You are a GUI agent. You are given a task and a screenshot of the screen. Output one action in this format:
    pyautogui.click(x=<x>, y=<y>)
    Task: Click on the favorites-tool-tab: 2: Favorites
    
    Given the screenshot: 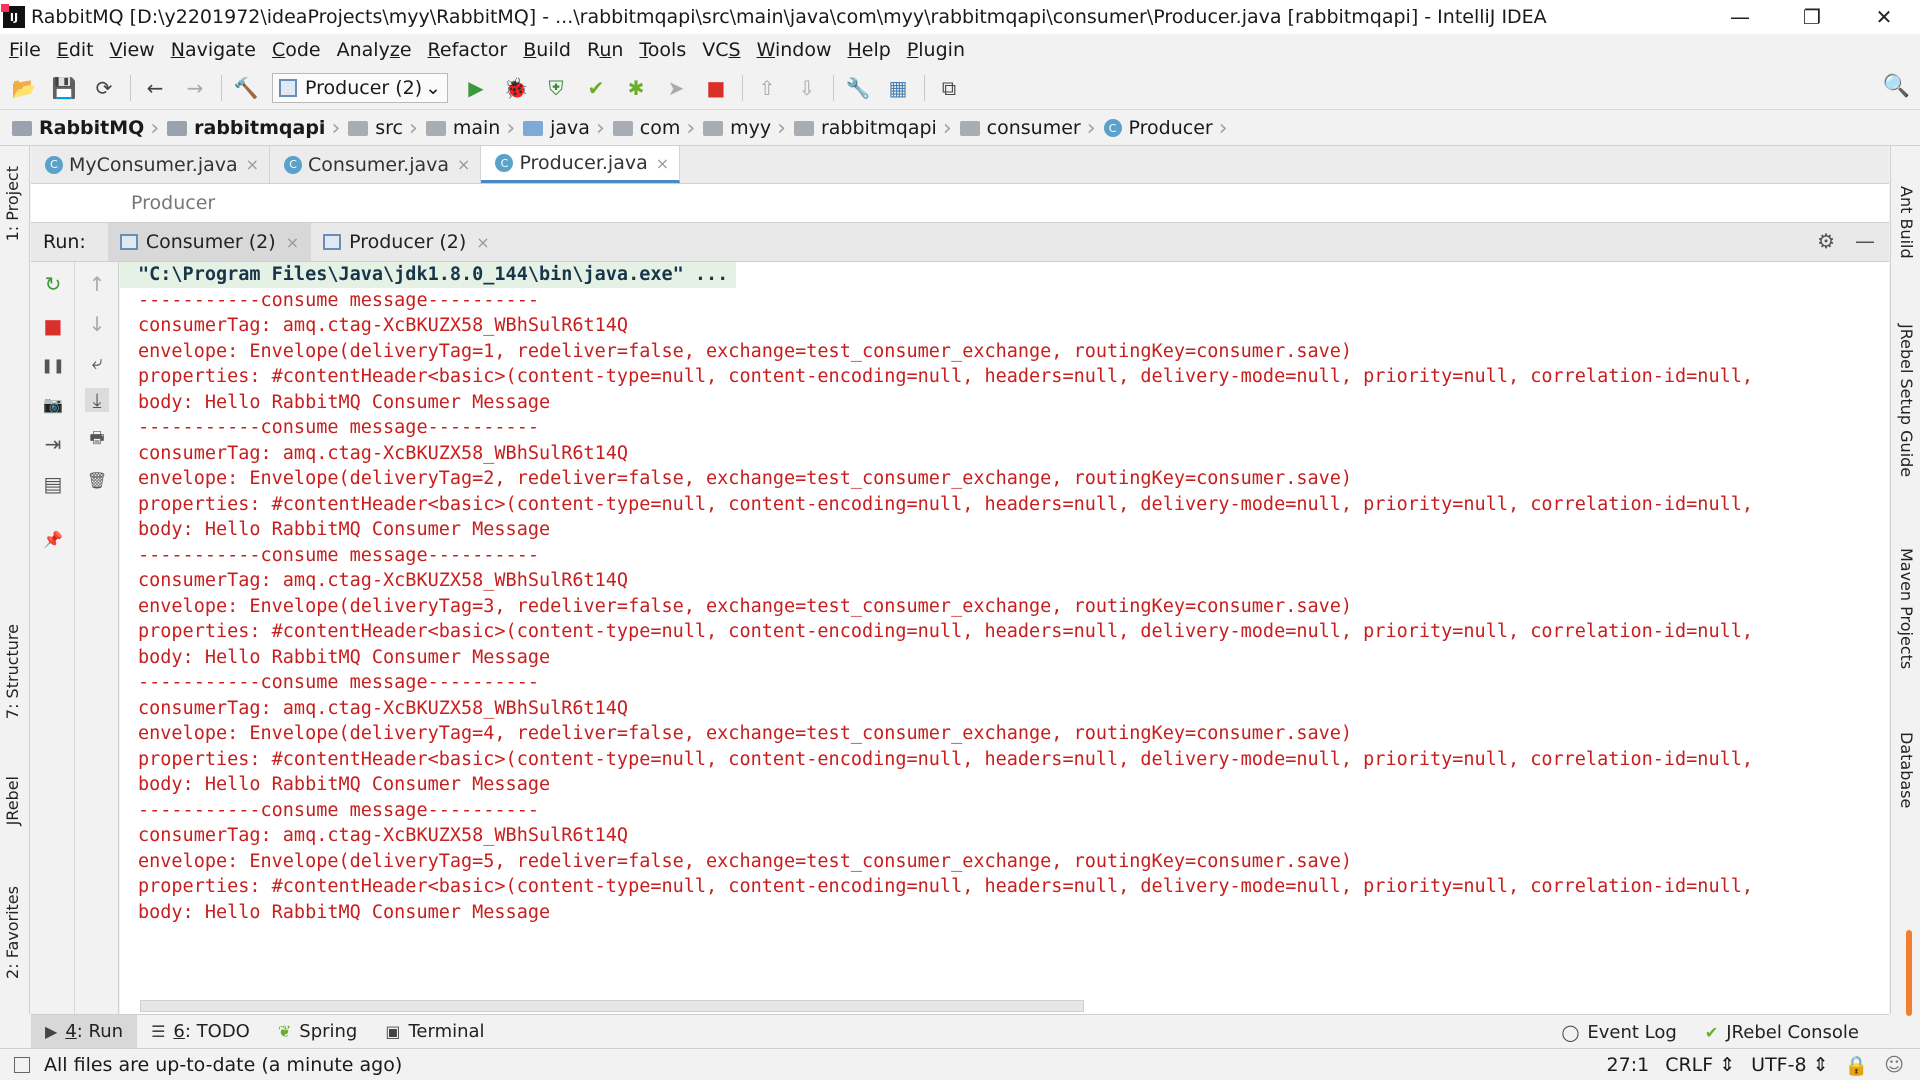 What is the action you would take?
    pyautogui.click(x=12, y=932)
    